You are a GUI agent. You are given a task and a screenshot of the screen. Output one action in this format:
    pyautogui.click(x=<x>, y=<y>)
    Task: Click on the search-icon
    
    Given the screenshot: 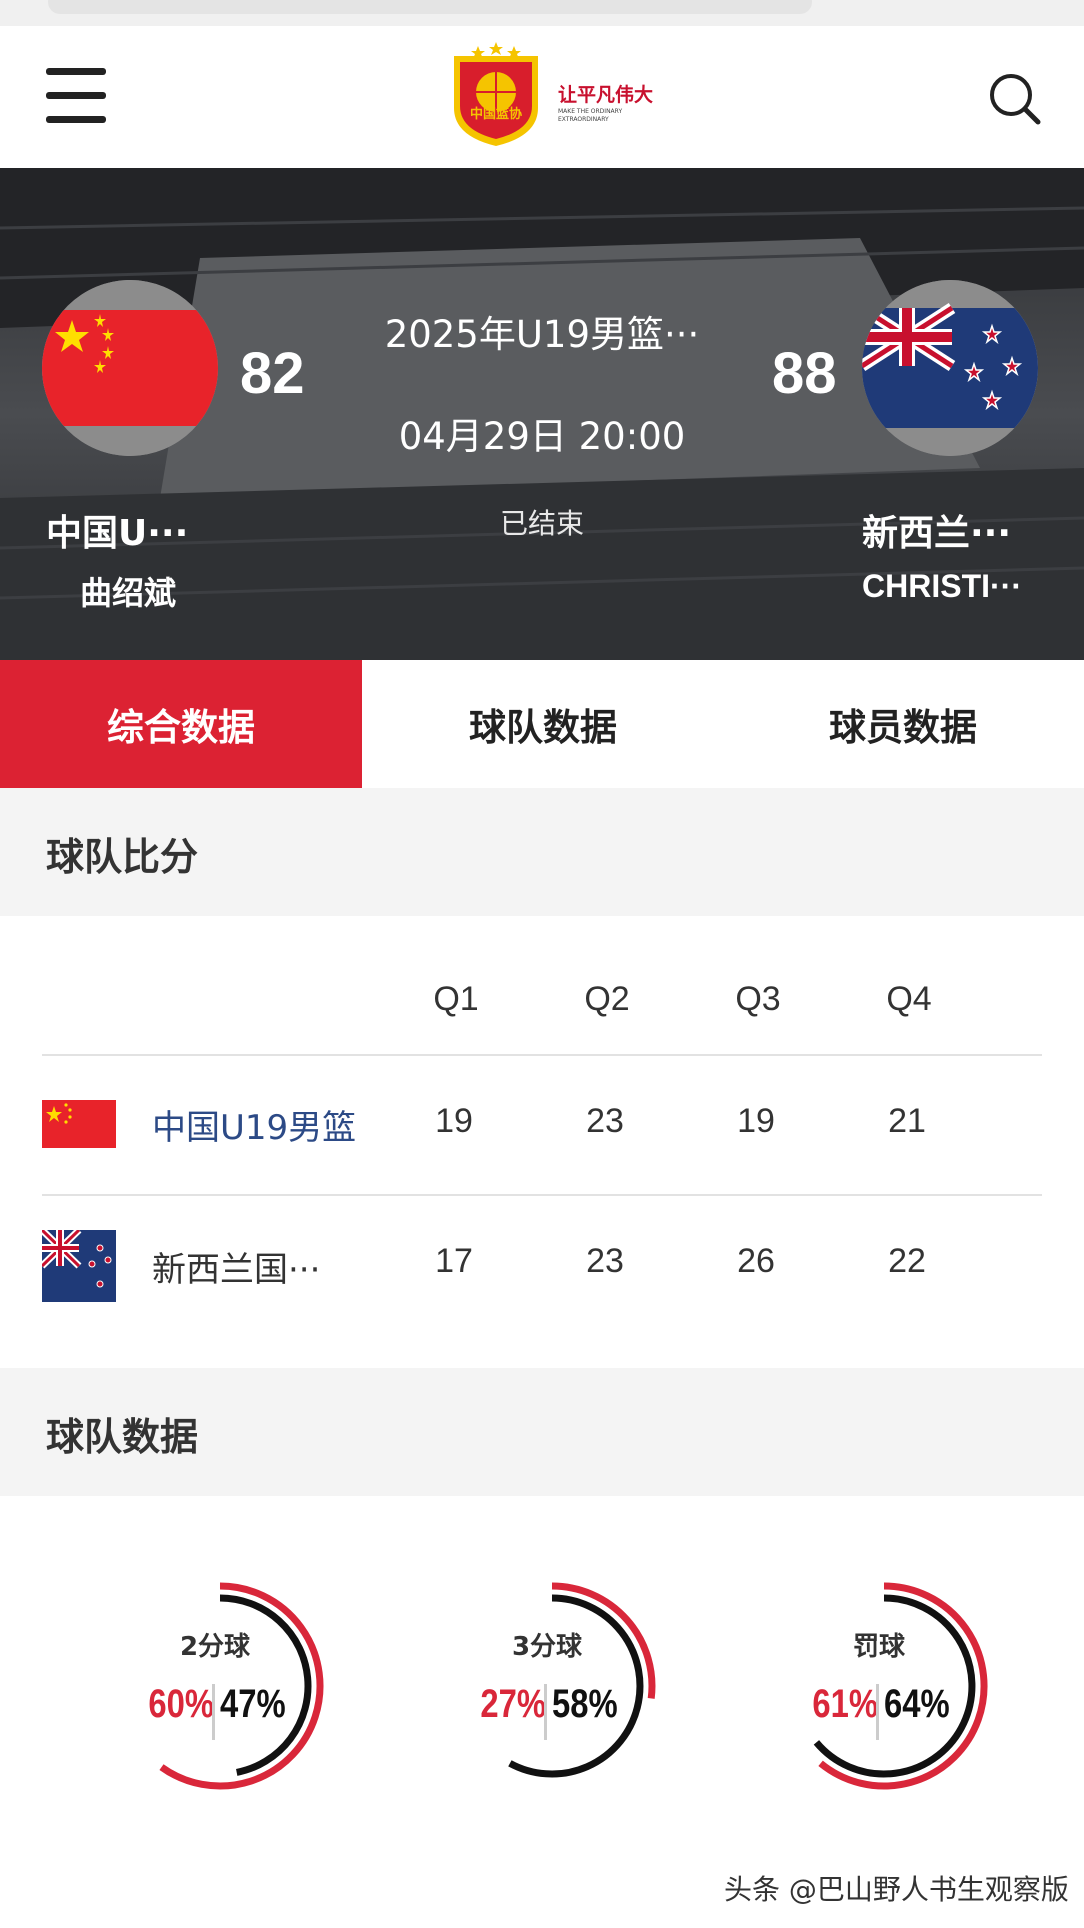 What is the action you would take?
    pyautogui.click(x=1015, y=99)
    